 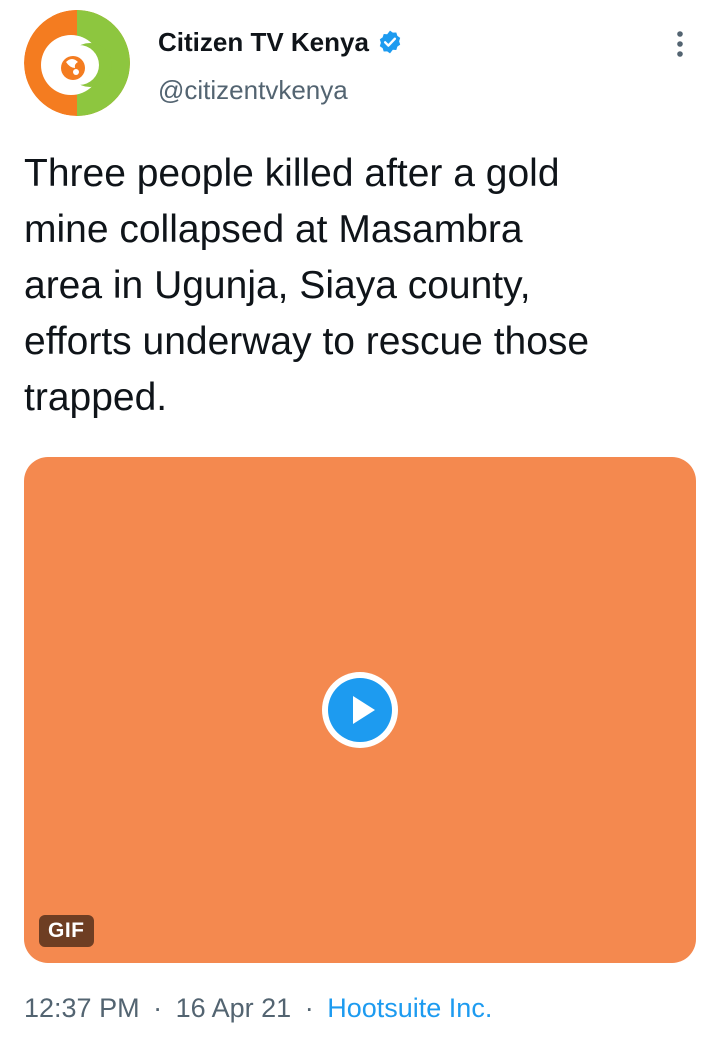 I want to click on play-icon, so click(x=360, y=710).